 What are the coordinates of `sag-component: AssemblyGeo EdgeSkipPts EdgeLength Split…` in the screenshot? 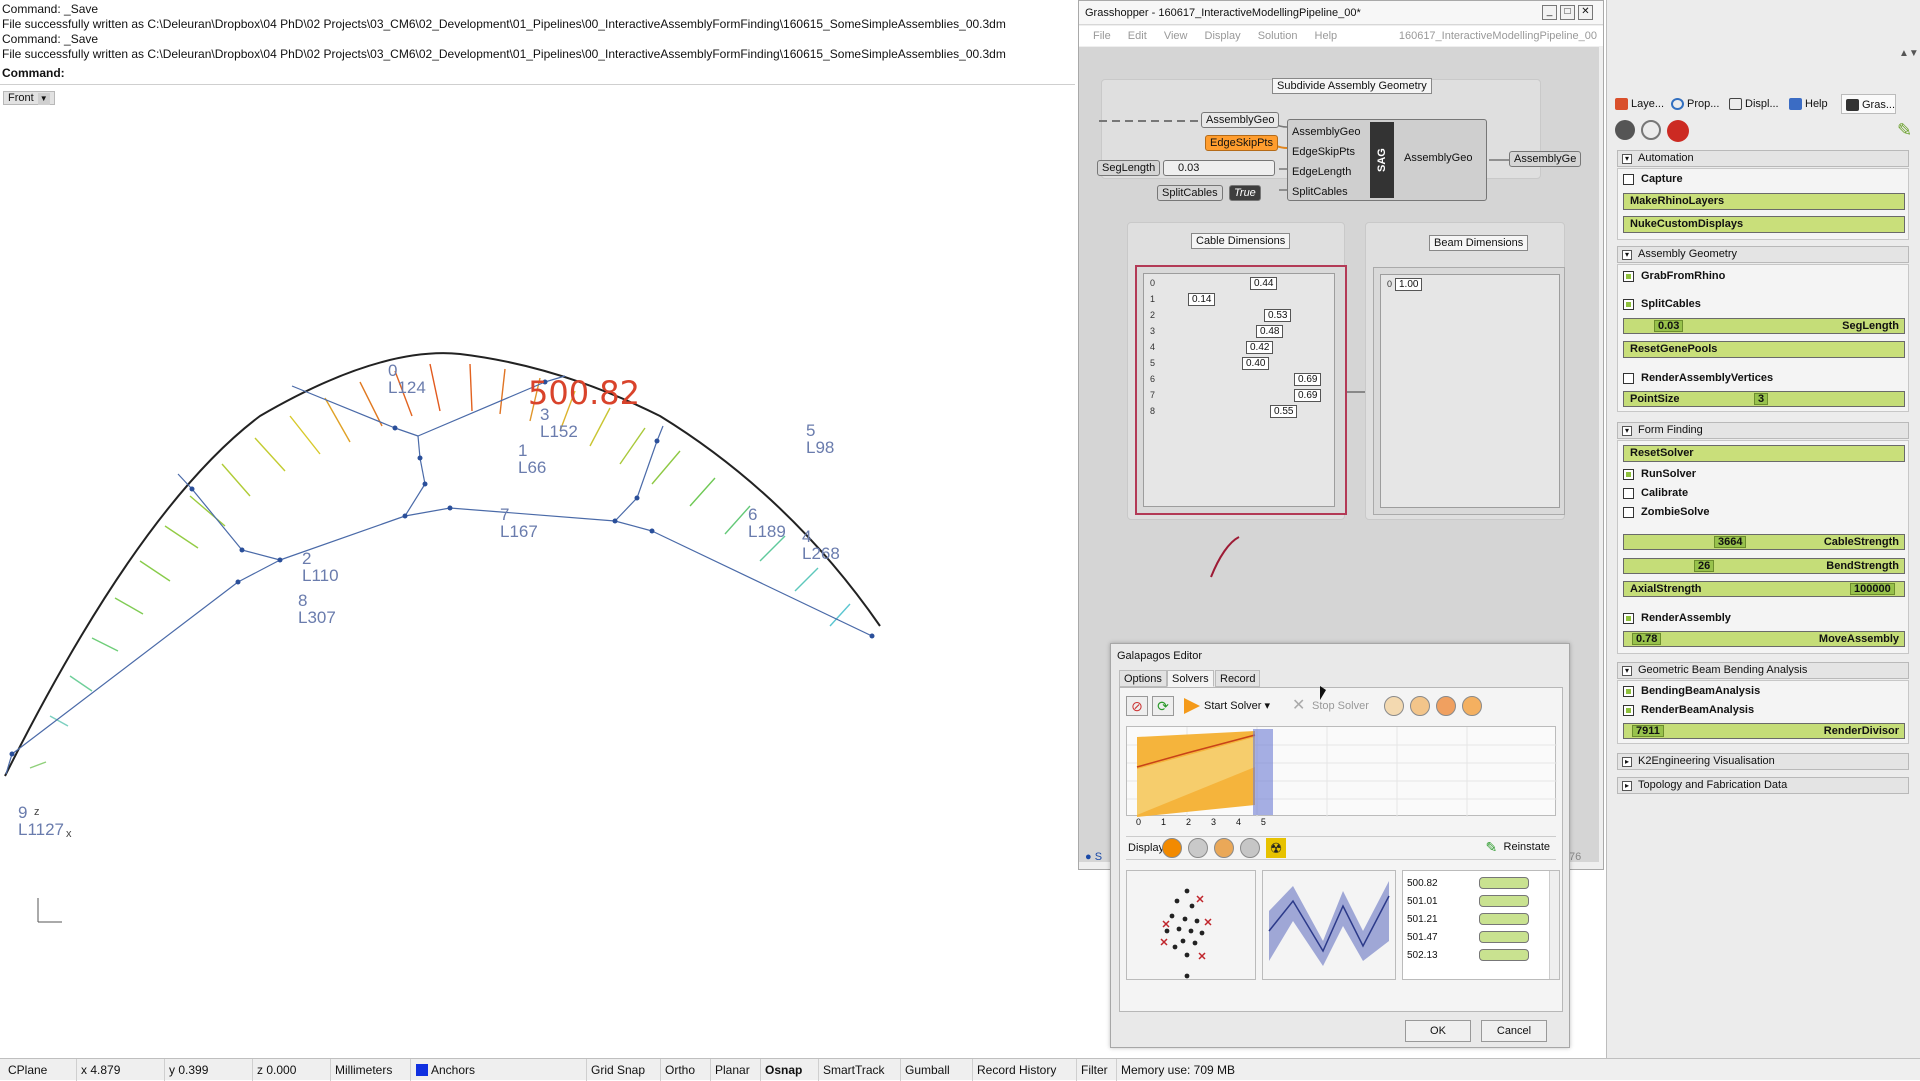 It's located at (1387, 160).